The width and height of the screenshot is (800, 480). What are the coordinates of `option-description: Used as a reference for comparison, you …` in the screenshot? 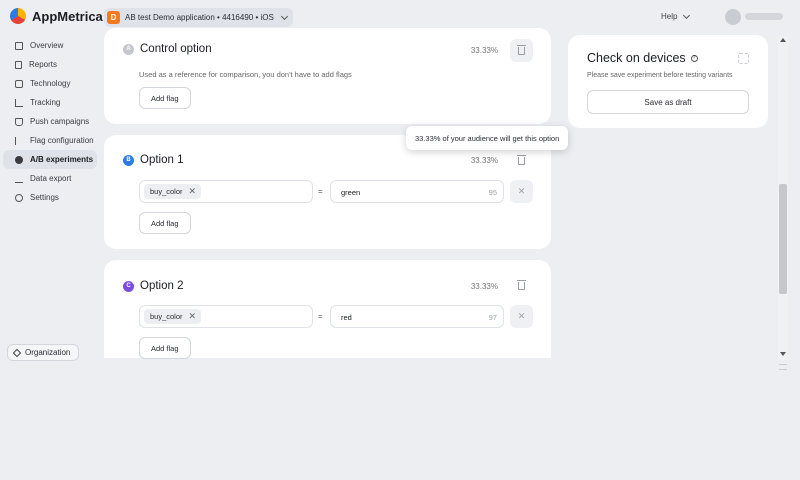 It's located at (245, 74).